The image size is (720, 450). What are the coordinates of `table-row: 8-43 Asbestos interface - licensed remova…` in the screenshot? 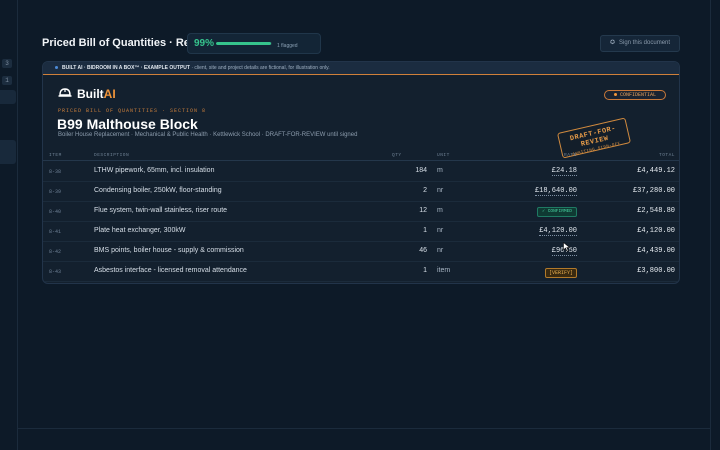 It's located at (361, 272).